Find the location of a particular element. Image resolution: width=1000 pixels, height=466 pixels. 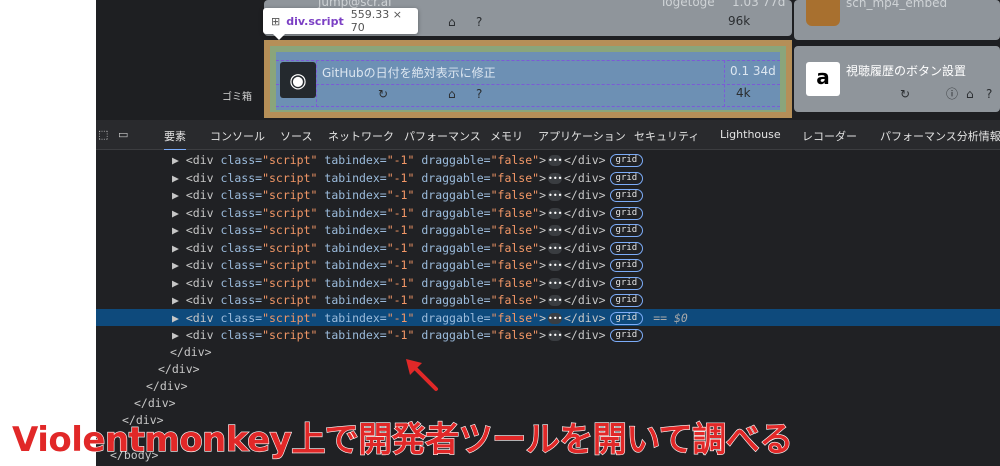

device-toolbar-icon: ▭ is located at coordinates (123, 134).